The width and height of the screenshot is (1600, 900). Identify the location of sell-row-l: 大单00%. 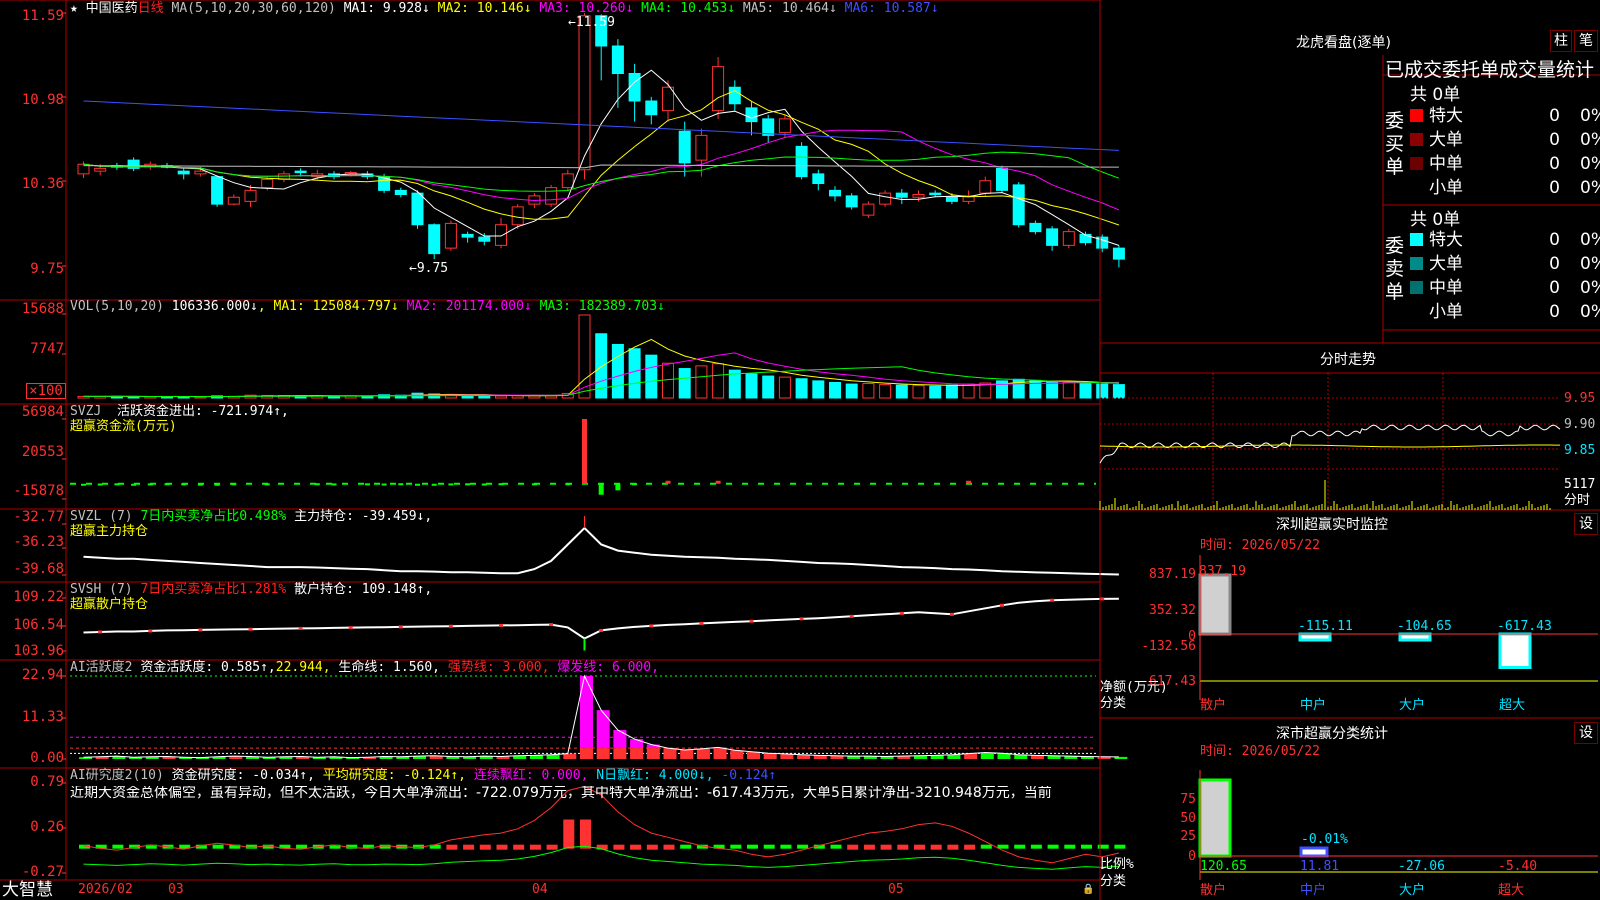
(1505, 264).